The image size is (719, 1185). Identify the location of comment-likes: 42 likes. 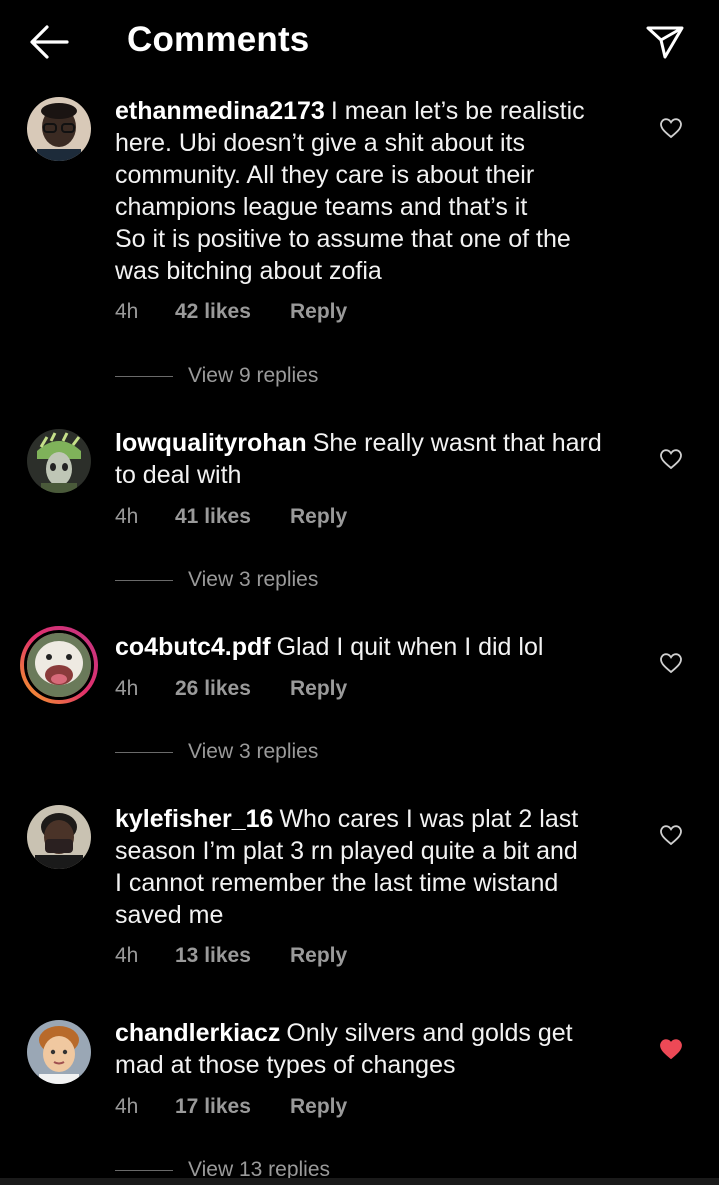
(232, 312).